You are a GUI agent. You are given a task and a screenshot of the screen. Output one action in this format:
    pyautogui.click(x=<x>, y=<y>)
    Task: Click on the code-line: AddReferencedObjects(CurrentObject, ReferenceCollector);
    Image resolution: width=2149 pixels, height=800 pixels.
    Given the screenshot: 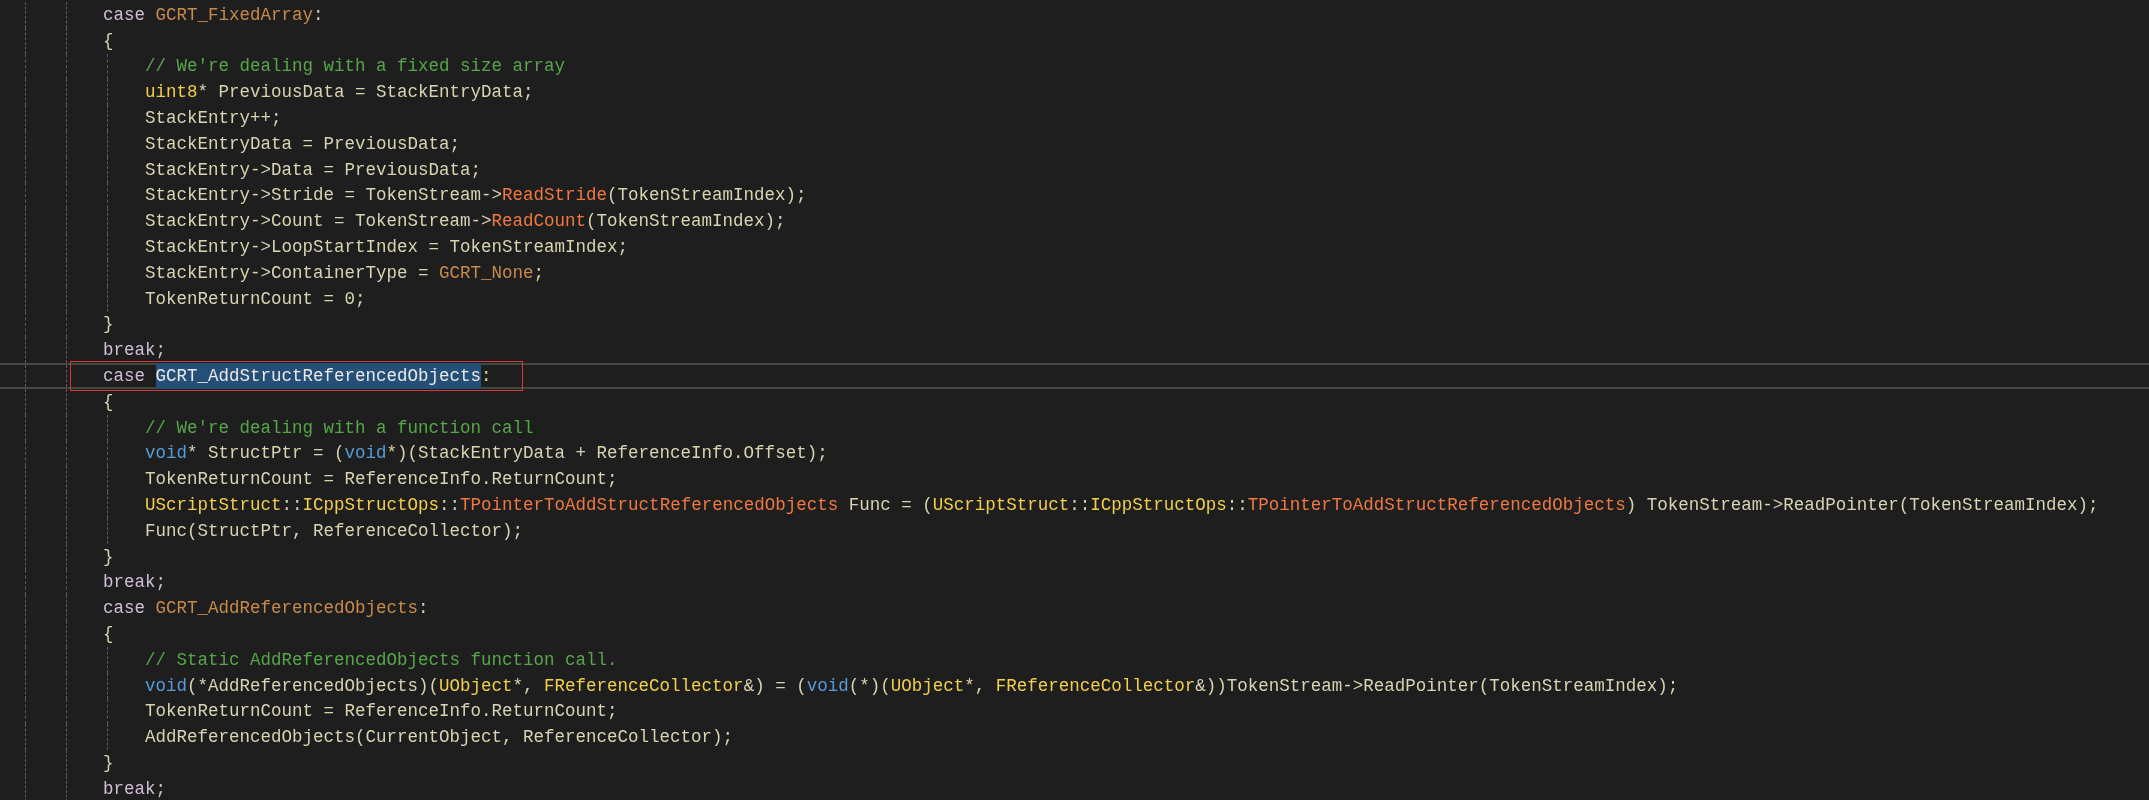 What is the action you would take?
    pyautogui.click(x=439, y=738)
    